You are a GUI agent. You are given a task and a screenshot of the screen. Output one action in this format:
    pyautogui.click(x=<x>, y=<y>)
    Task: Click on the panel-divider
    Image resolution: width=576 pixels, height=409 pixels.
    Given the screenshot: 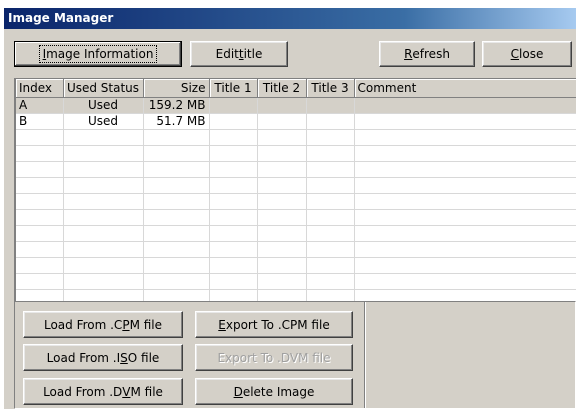 What is the action you would take?
    pyautogui.click(x=365, y=355)
    